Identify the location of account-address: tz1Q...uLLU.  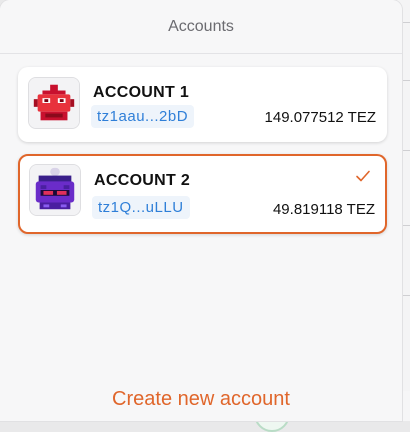
(141, 207).